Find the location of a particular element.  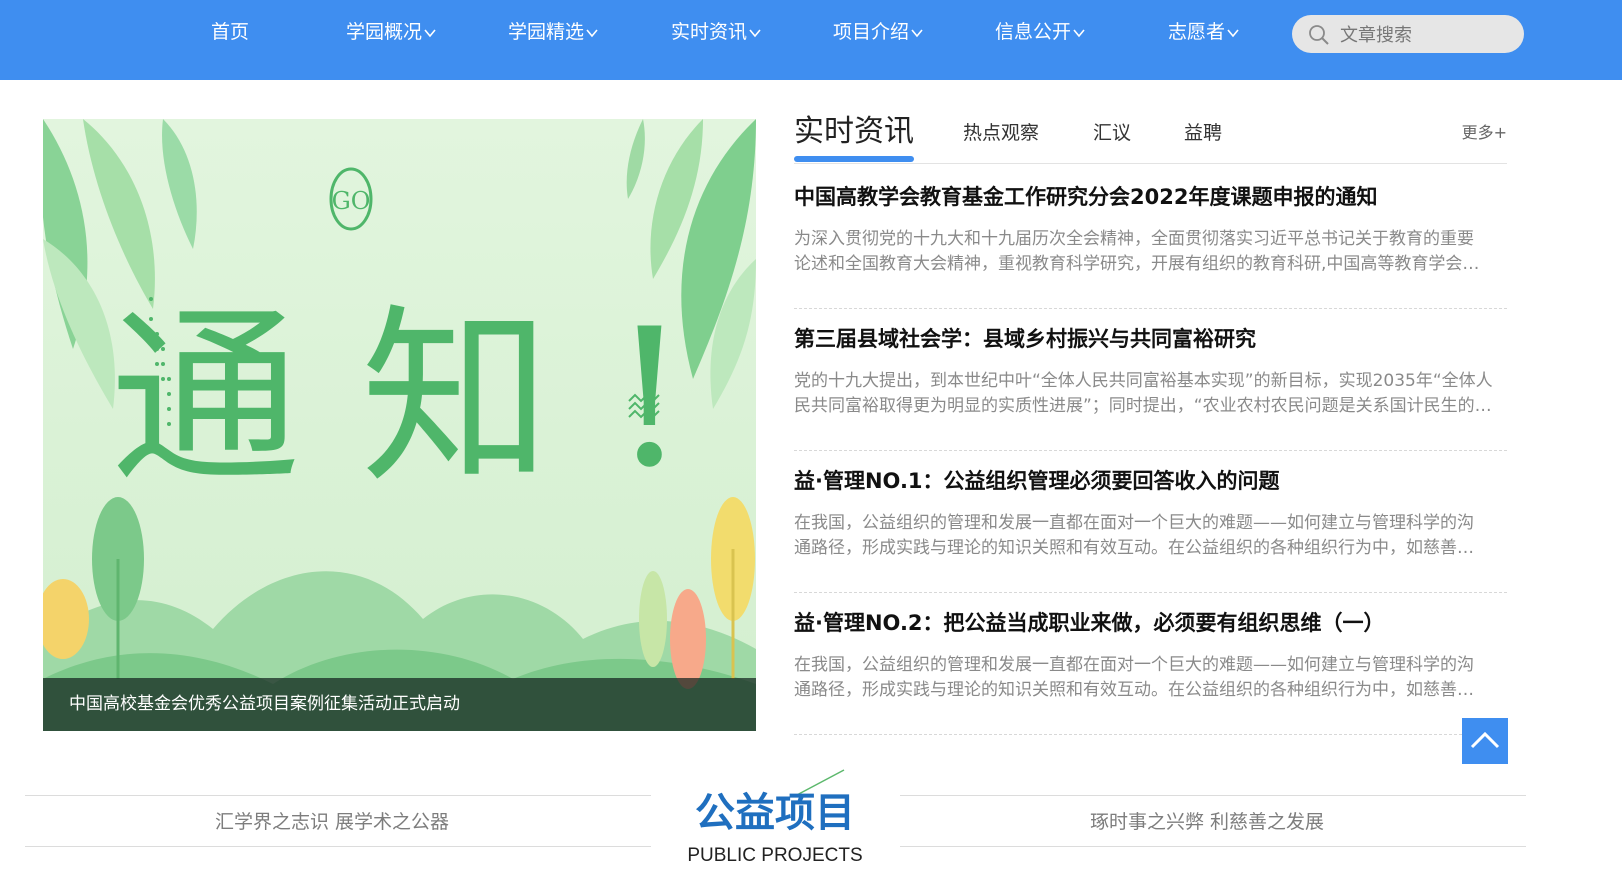

summary-line: 为深入贯彻党的十九大和十九届历次全会精神，全面贯彻落实习近平总书记关于教育的重要 is located at coordinates (1134, 239).